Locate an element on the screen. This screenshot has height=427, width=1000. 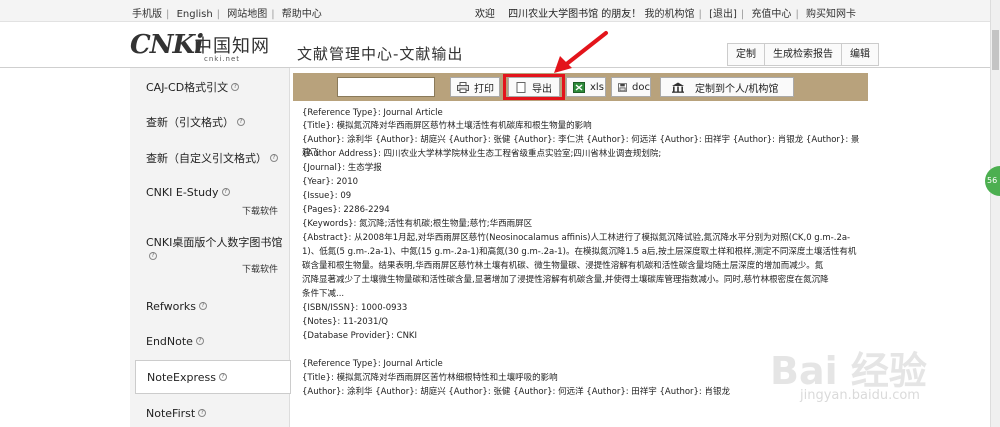
sidebar-item-label: CNKI E-Study is located at coordinates (182, 192).